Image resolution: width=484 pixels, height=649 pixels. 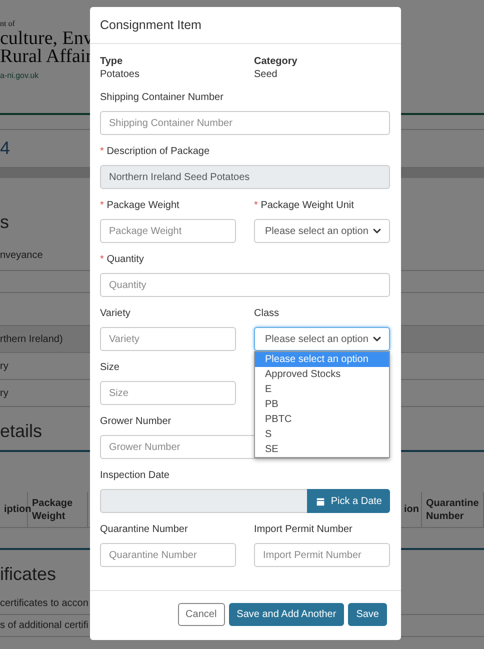 I want to click on dropdown-option: PBTC, so click(x=322, y=419).